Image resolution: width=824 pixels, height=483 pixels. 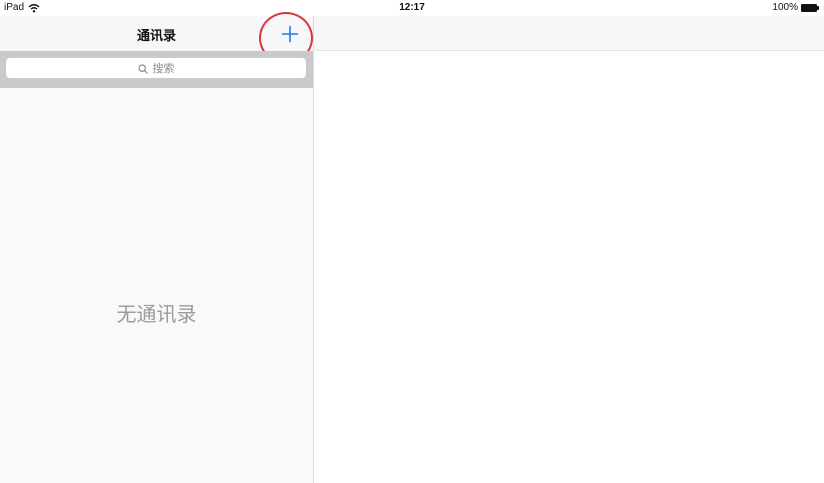 I want to click on battery-icon, so click(x=810, y=7).